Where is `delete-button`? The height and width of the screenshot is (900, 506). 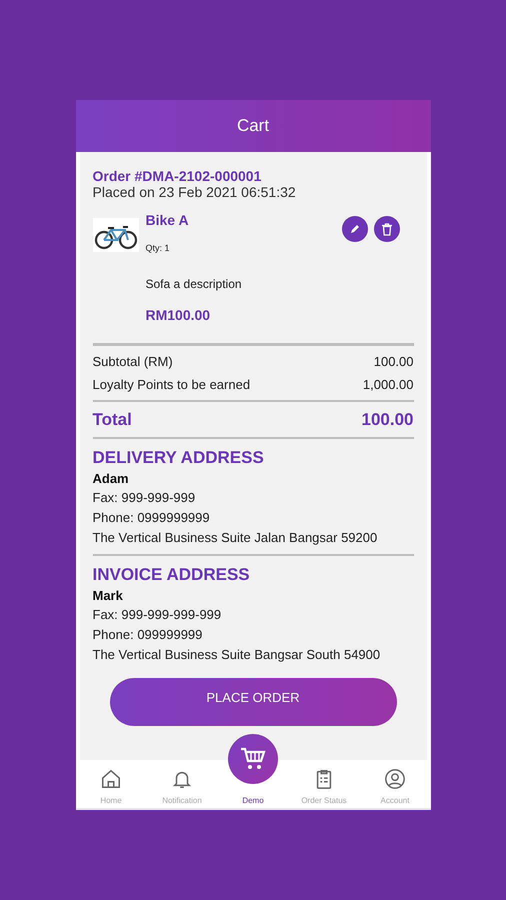
delete-button is located at coordinates (387, 229).